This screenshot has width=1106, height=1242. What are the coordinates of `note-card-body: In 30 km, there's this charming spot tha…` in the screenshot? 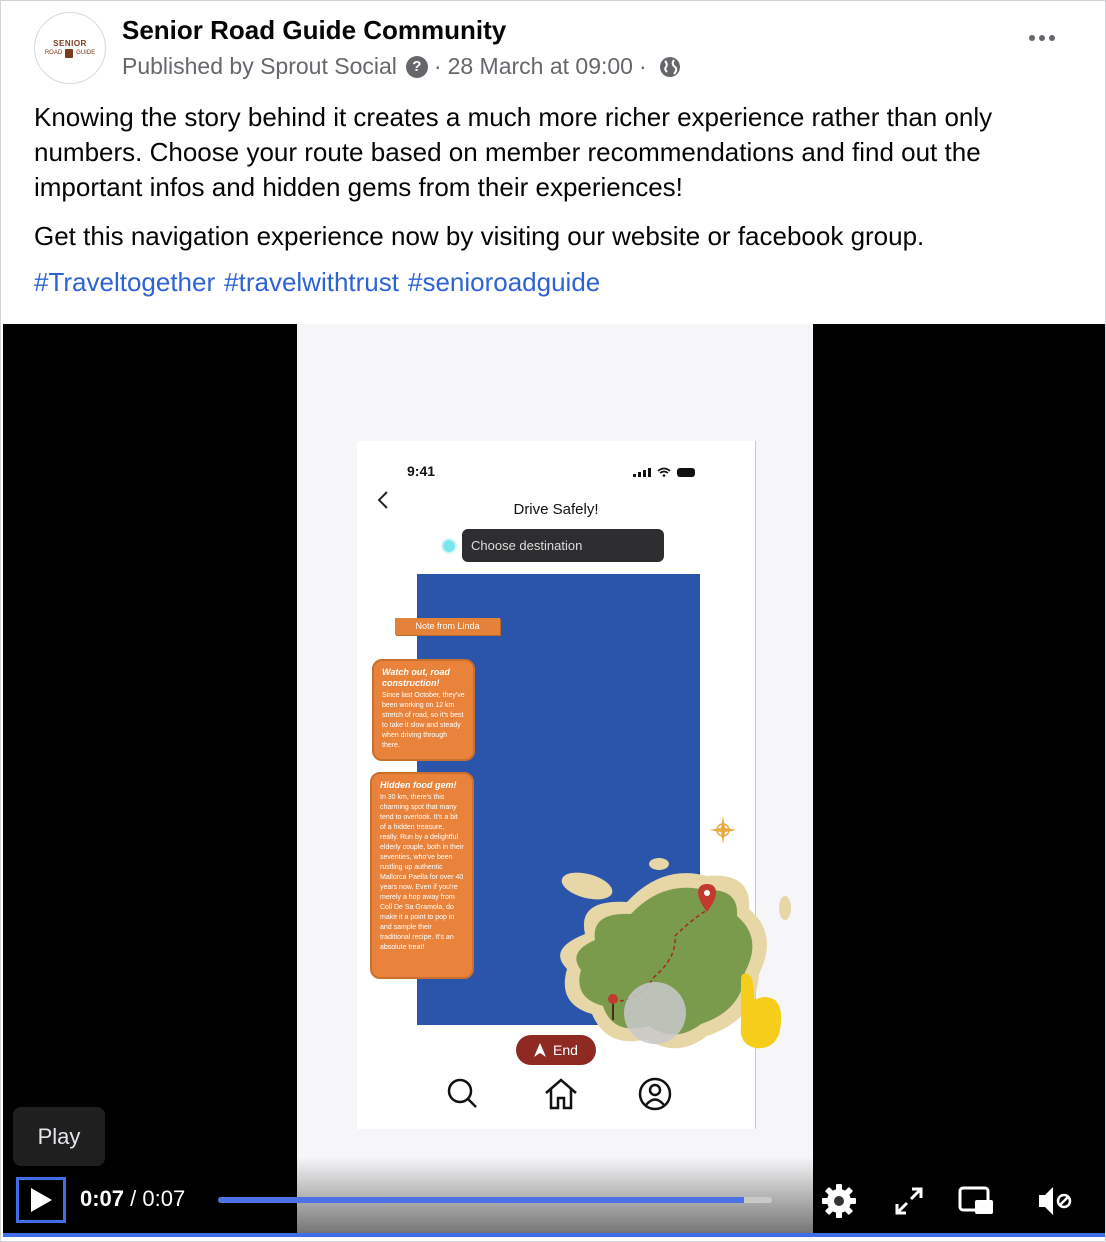 It's located at (422, 872).